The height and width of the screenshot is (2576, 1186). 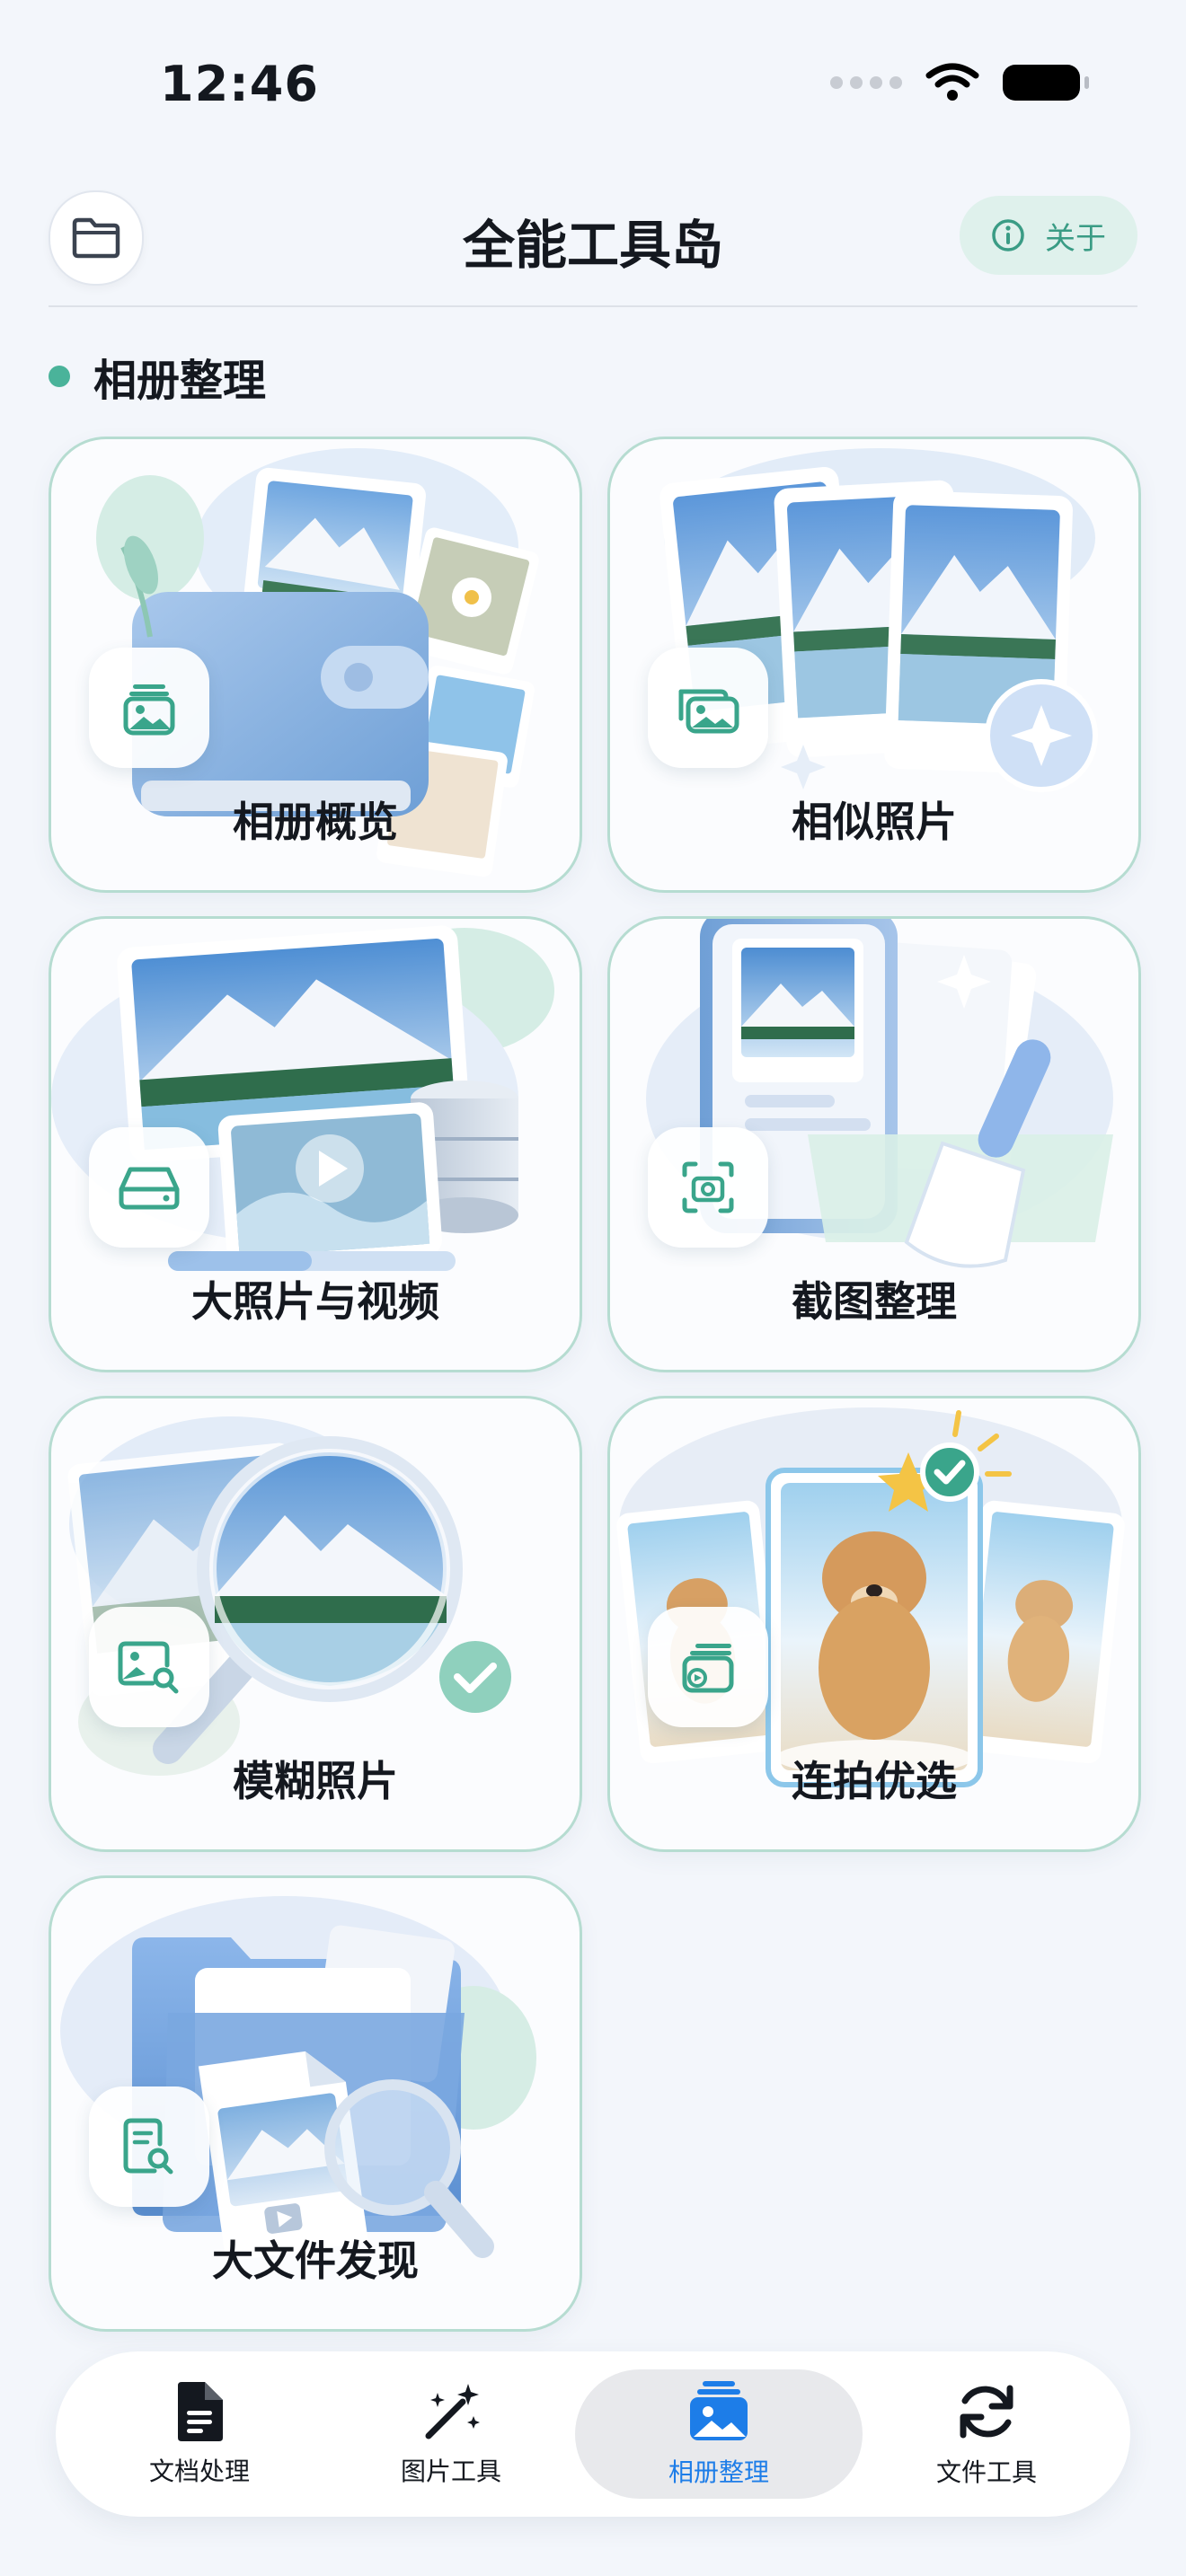 I want to click on header-divider, so click(x=593, y=306).